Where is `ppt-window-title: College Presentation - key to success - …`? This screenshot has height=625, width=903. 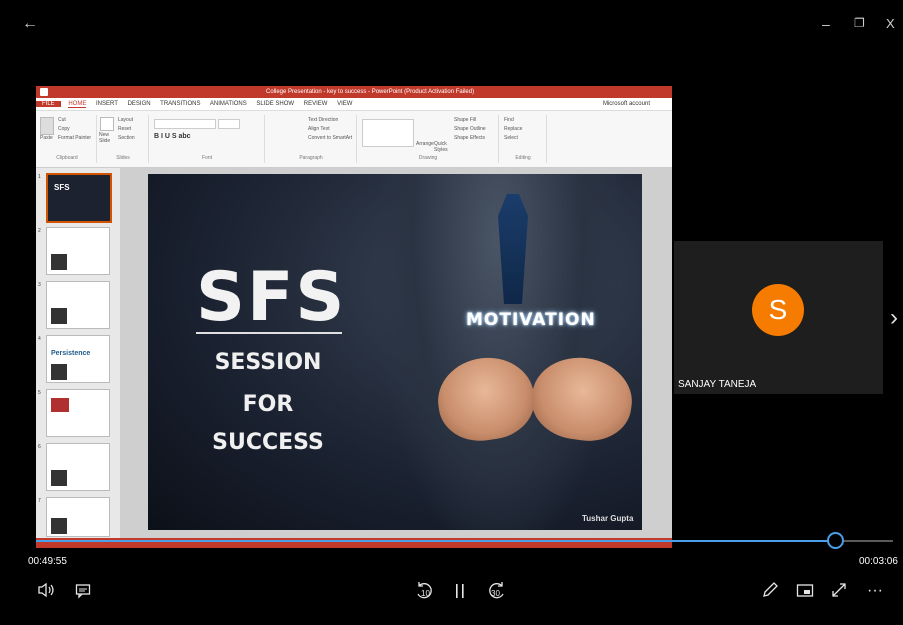 ppt-window-title: College Presentation - key to success - … is located at coordinates (370, 92).